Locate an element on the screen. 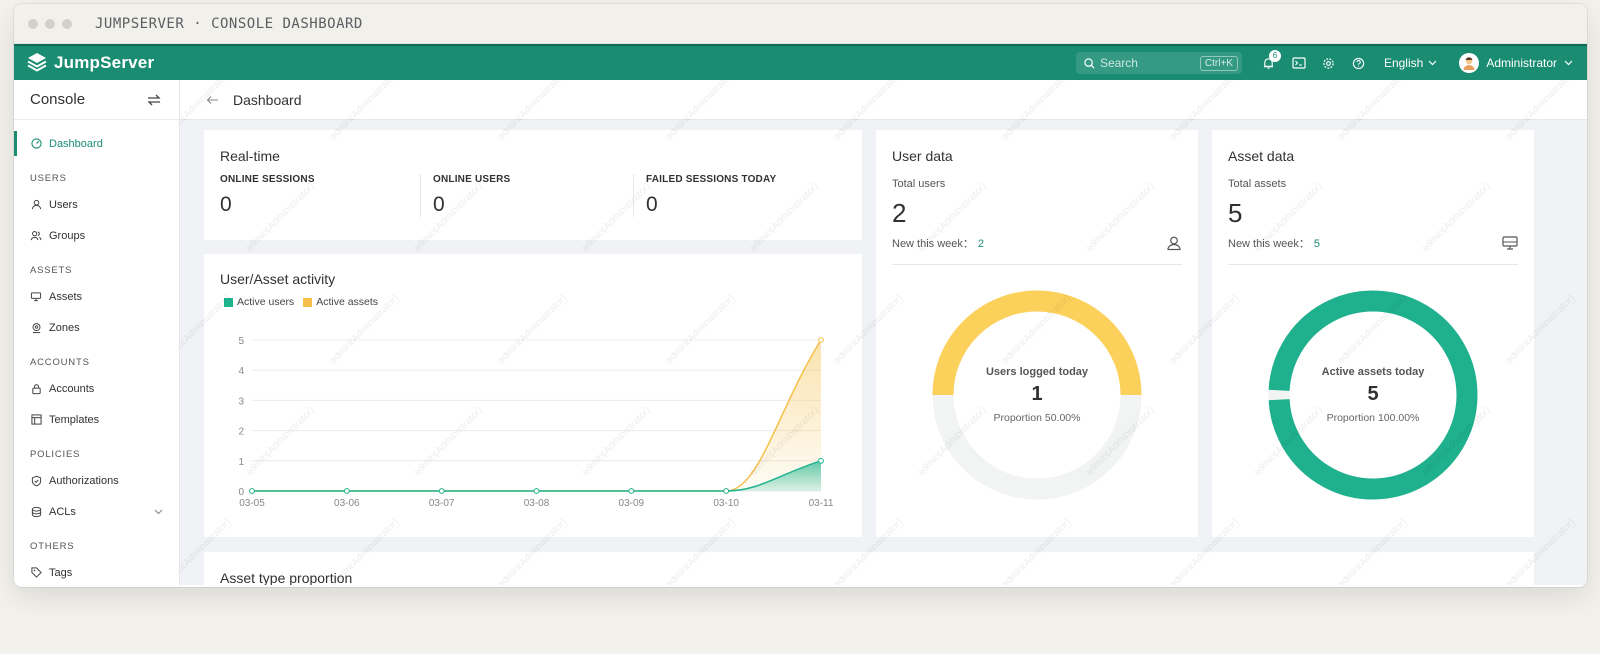 The height and width of the screenshot is (654, 1600). sidebar-group-users: USERS is located at coordinates (48, 178).